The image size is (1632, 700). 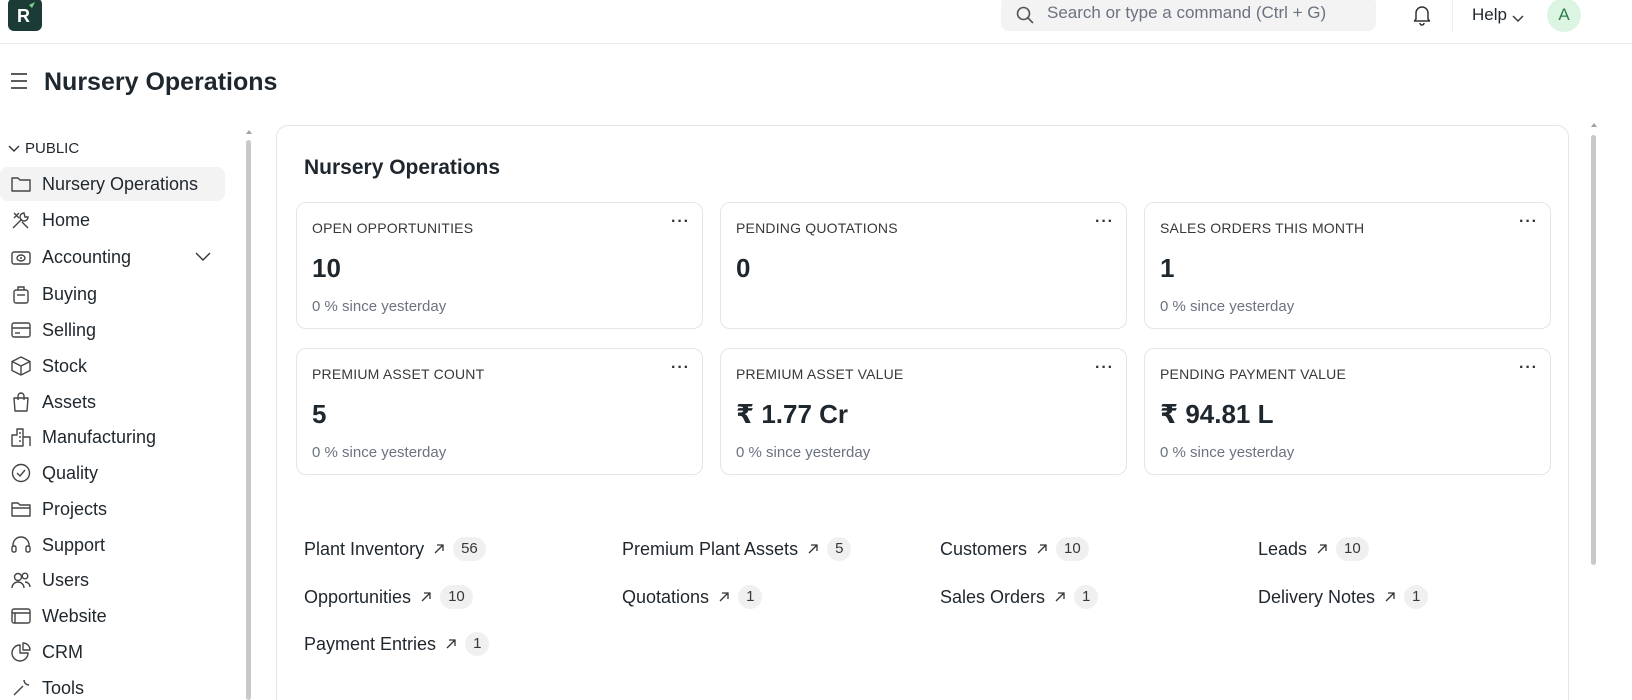 I want to click on sidebar-item-label: Assets, so click(x=69, y=401).